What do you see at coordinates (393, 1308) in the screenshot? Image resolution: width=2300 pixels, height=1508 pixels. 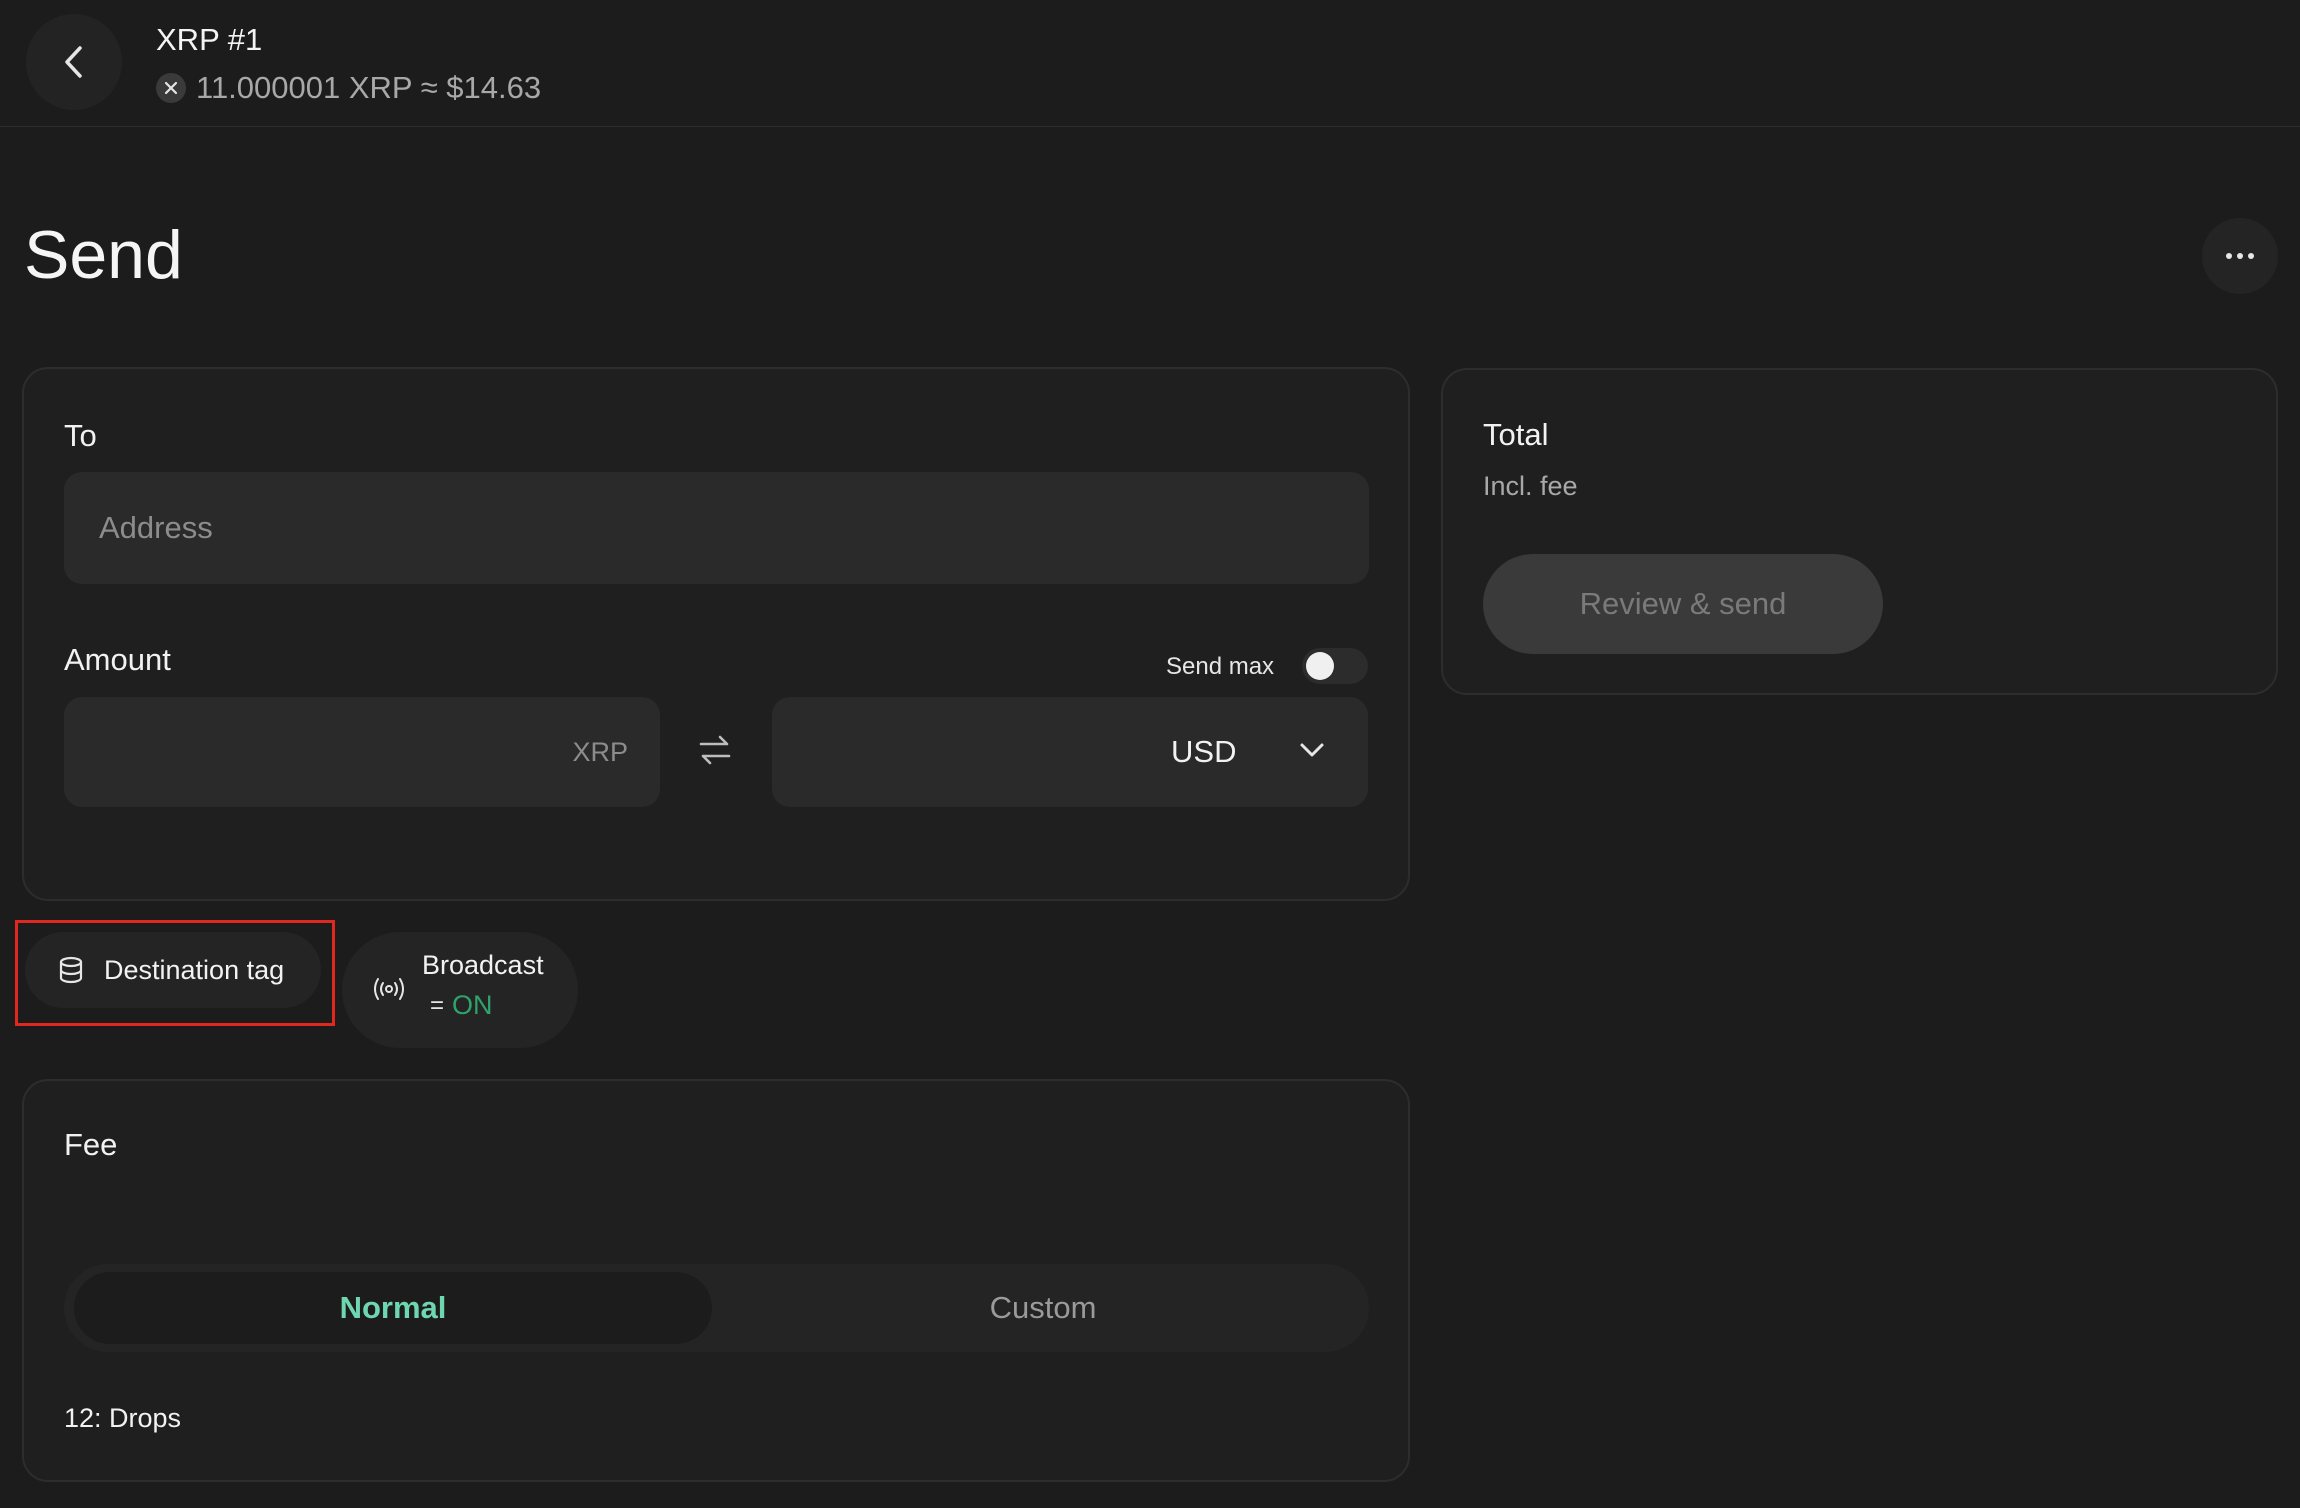 I see `fee-tab-normal: Normal` at bounding box center [393, 1308].